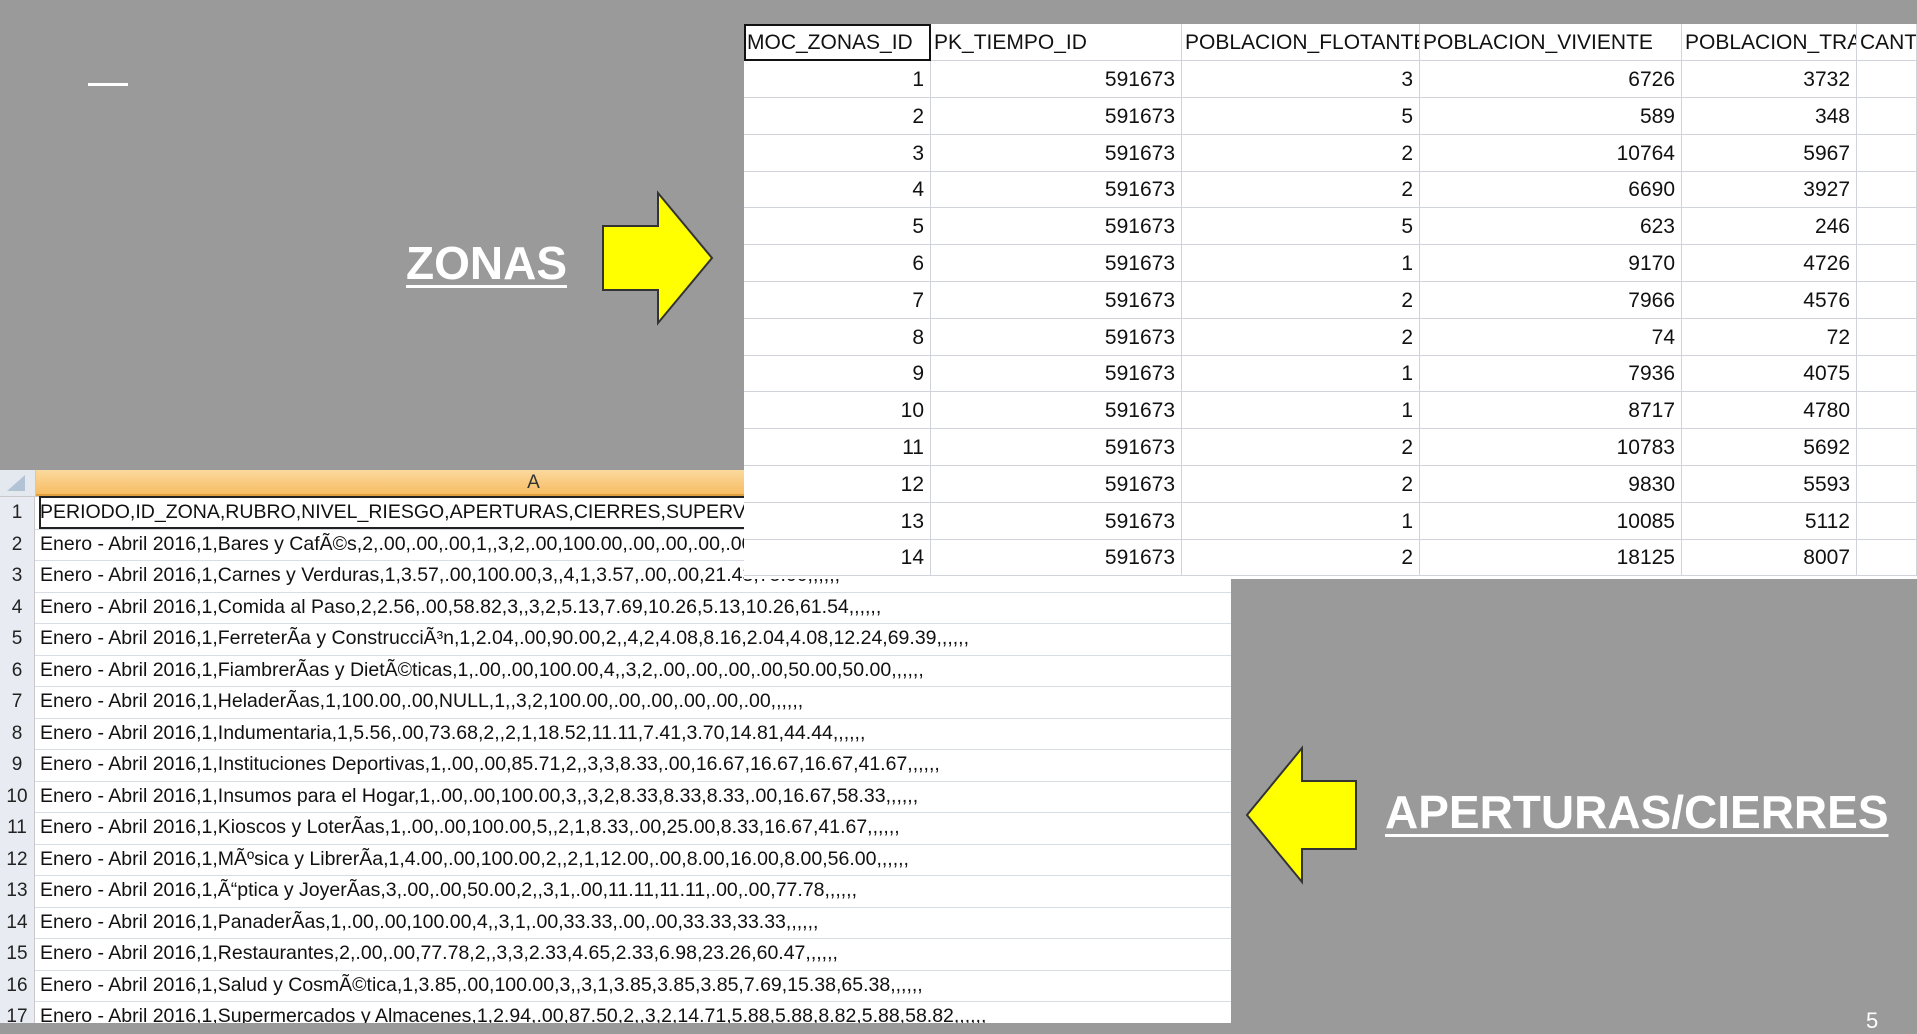  Describe the element at coordinates (1769, 227) in the screenshot. I see `zonas-data-cell: 246` at that location.